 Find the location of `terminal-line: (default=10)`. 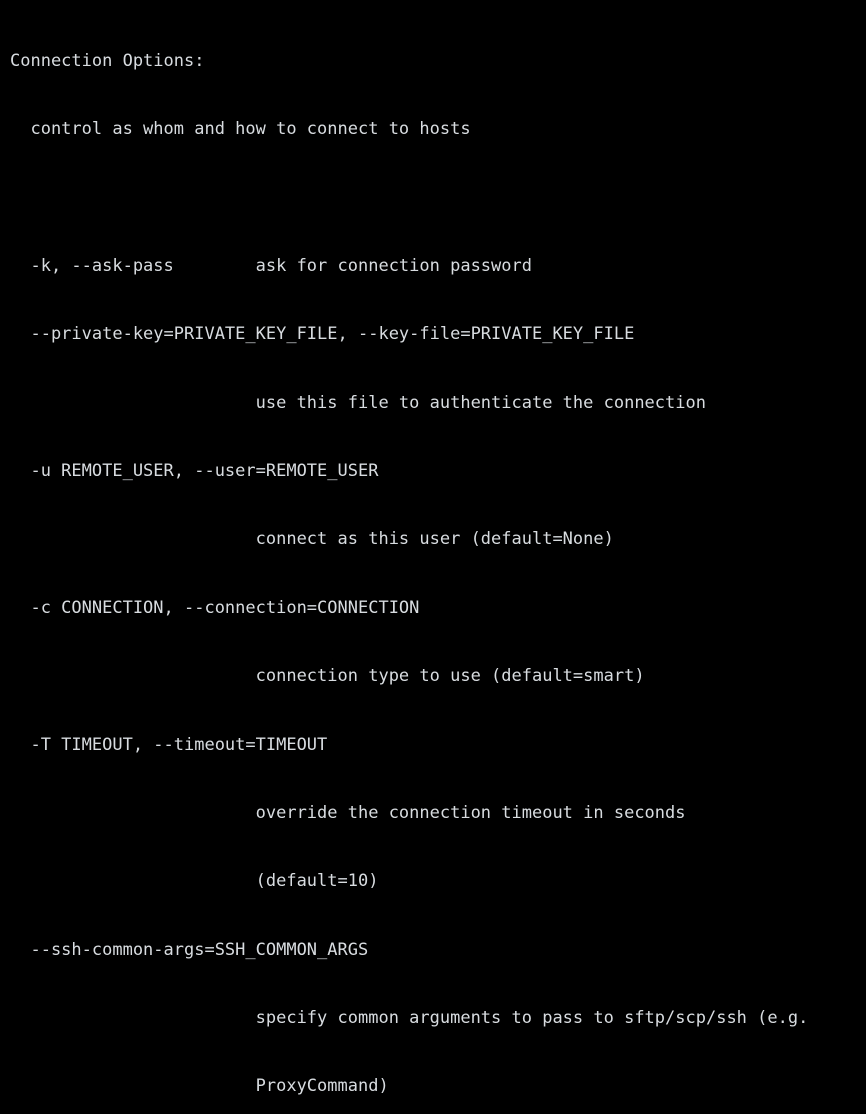

terminal-line: (default=10) is located at coordinates (194, 881).